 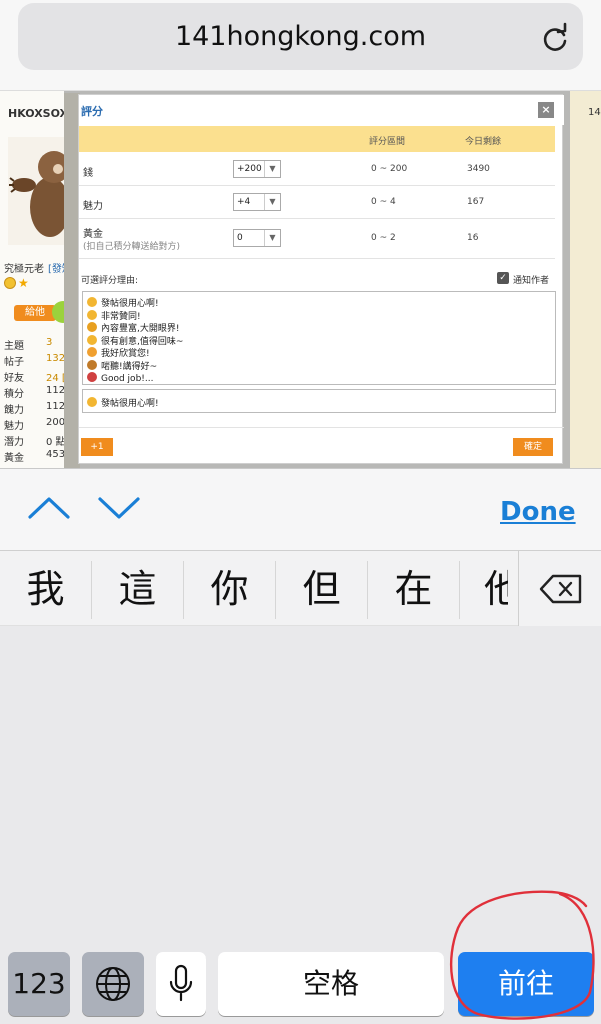 I want to click on dialog-title: 評分, so click(x=92, y=111).